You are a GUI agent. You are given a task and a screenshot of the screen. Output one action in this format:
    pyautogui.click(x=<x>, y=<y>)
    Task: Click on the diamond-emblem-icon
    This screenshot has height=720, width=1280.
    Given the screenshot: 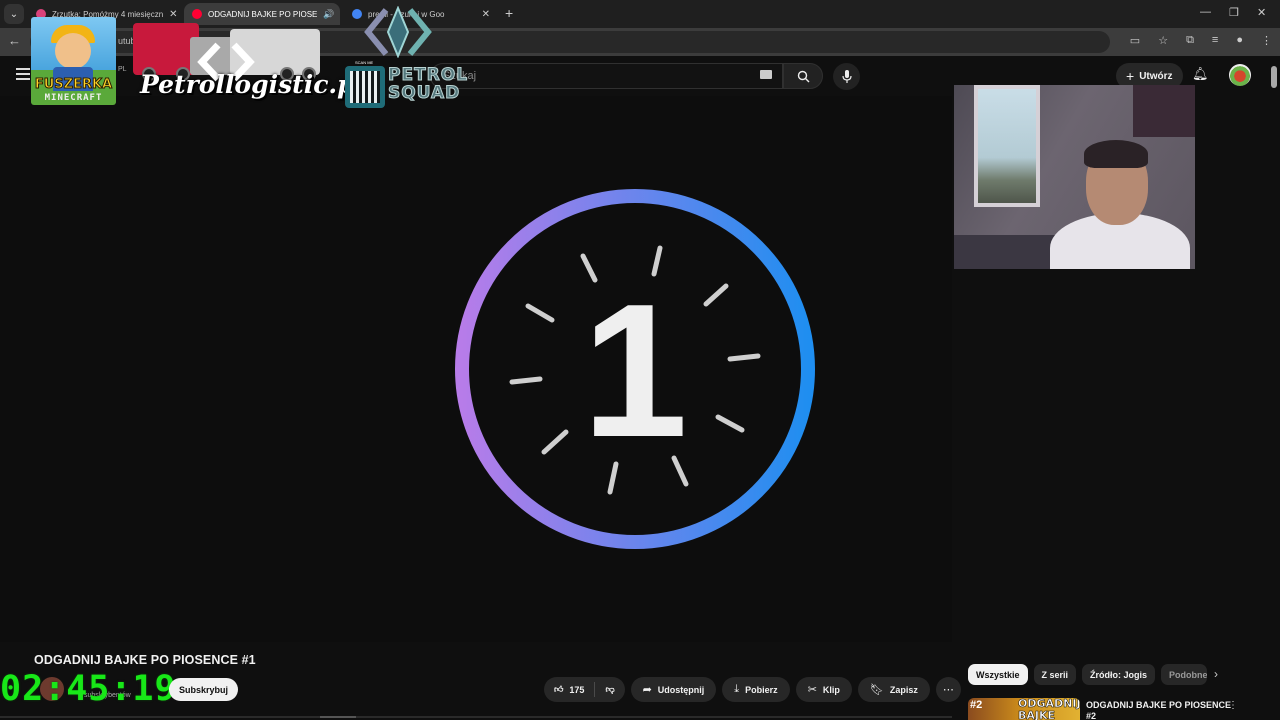 What is the action you would take?
    pyautogui.click(x=398, y=32)
    